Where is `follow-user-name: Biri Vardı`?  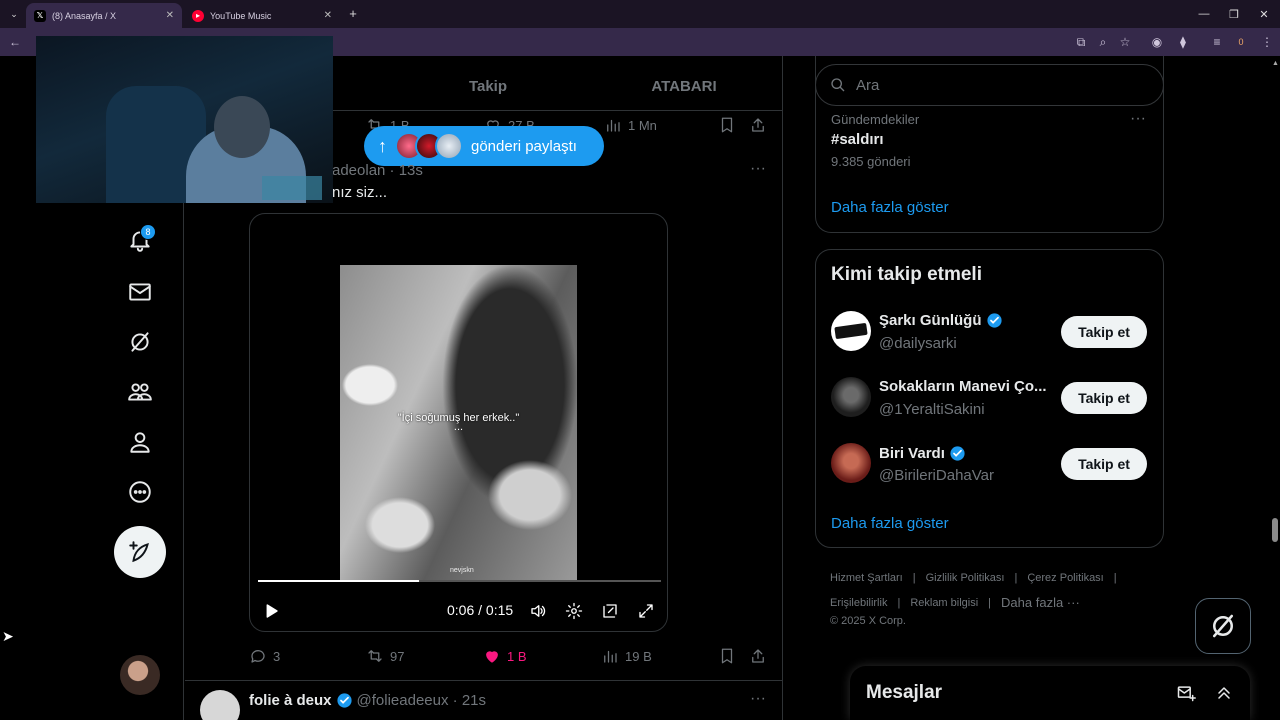
follow-user-name: Biri Vardı is located at coordinates (922, 453).